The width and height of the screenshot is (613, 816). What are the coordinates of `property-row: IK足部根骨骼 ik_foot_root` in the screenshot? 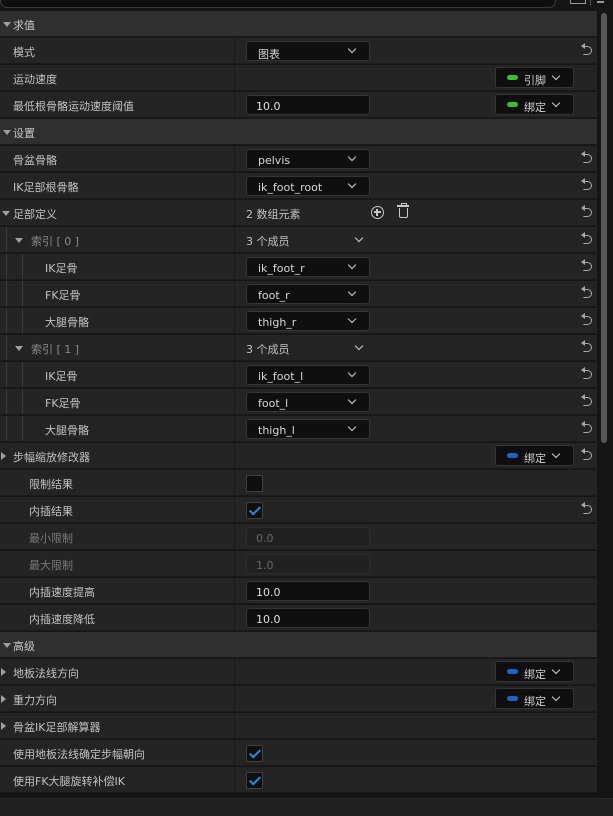 It's located at (298, 186).